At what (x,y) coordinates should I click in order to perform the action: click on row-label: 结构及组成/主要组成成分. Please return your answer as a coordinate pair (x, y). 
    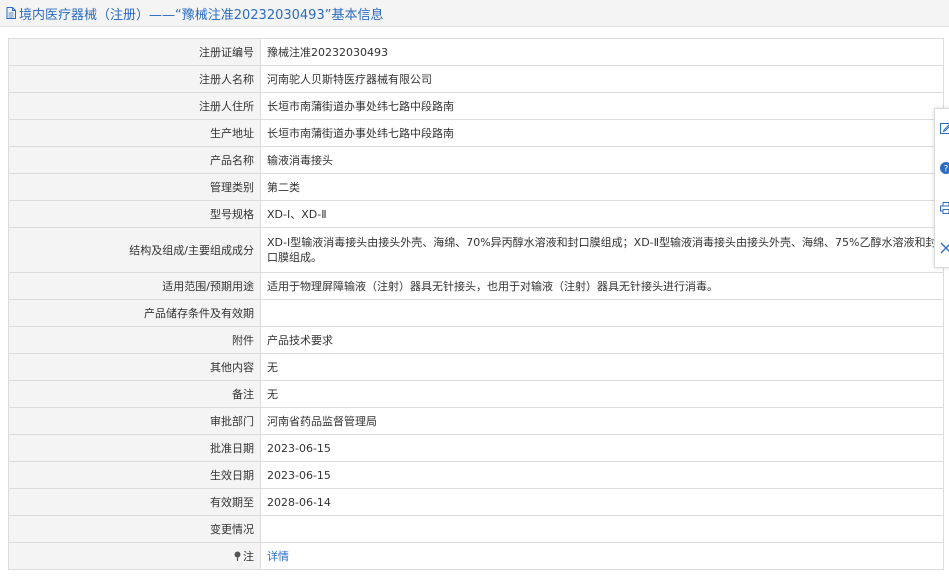
    Looking at the image, I should click on (134, 250).